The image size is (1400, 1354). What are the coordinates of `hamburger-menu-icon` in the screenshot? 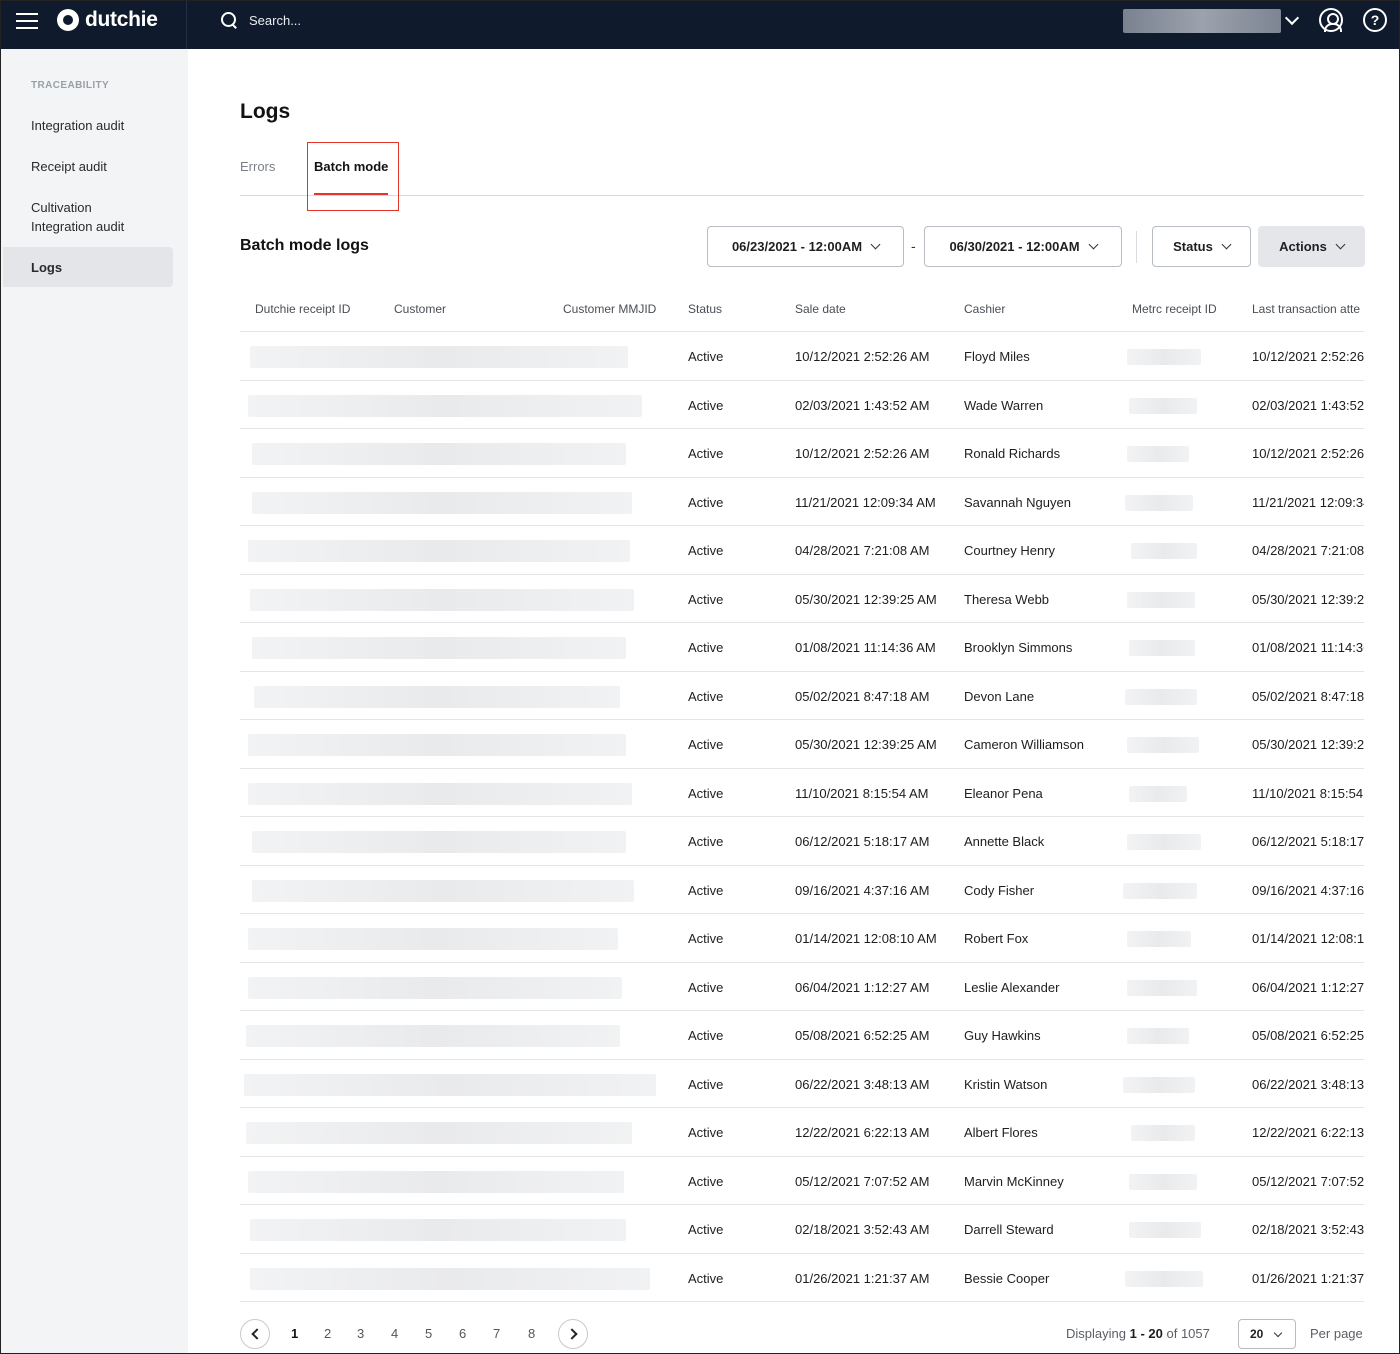 It's located at (27, 23).